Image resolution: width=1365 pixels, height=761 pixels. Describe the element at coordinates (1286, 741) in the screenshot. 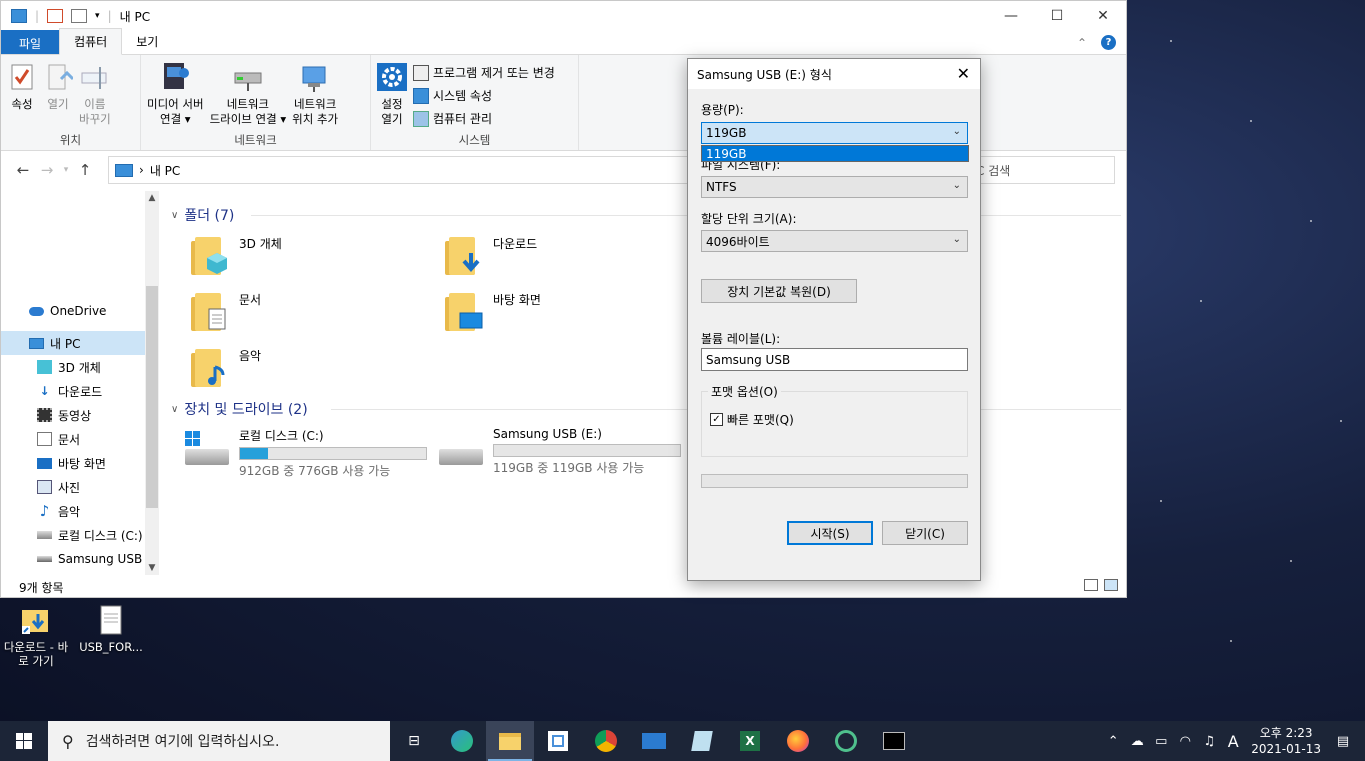

I see `clock: 오후 2:23 2021-01-13` at that location.